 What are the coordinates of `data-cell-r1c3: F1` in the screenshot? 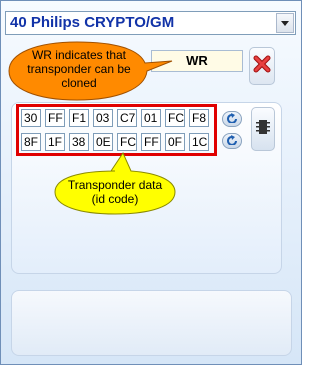 It's located at (79, 118).